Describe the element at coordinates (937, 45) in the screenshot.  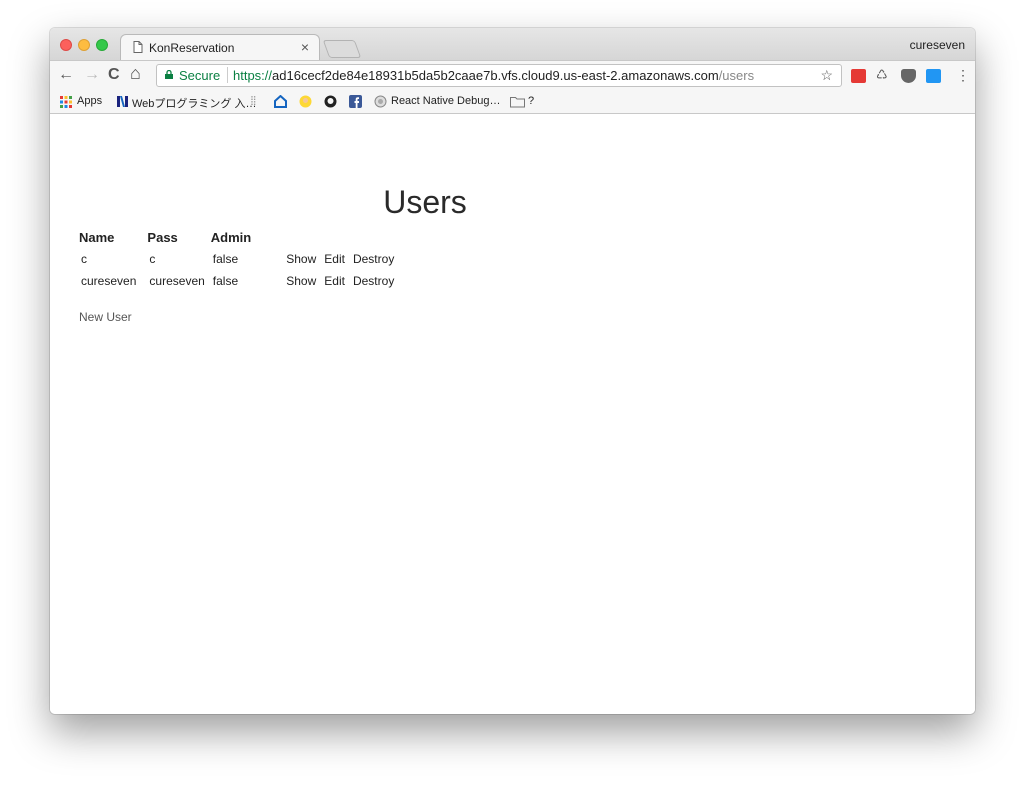
I see `profile-name: cureseven` at that location.